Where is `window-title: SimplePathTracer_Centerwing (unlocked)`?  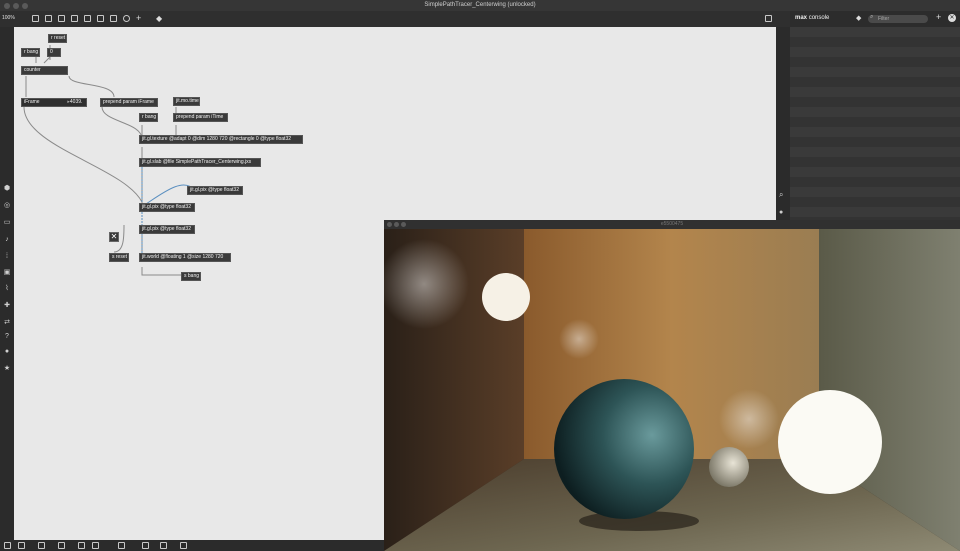
window-title: SimplePathTracer_Centerwing (unlocked) is located at coordinates (480, 5).